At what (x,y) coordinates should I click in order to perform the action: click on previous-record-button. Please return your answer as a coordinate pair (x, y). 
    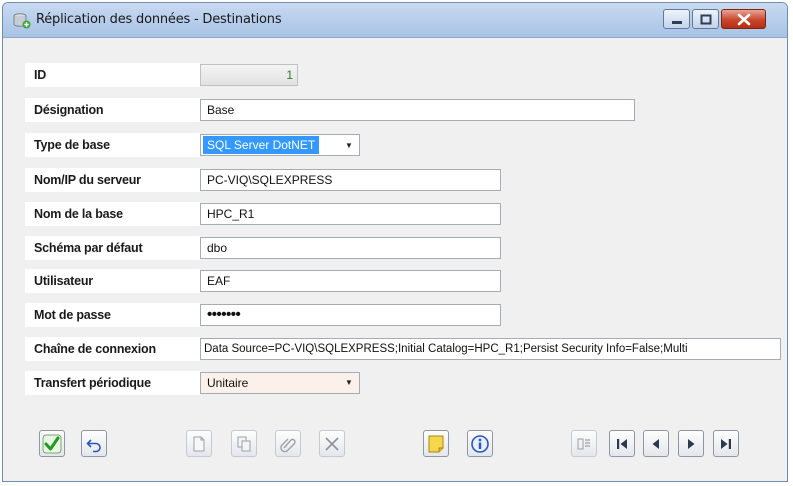
    Looking at the image, I should click on (656, 443).